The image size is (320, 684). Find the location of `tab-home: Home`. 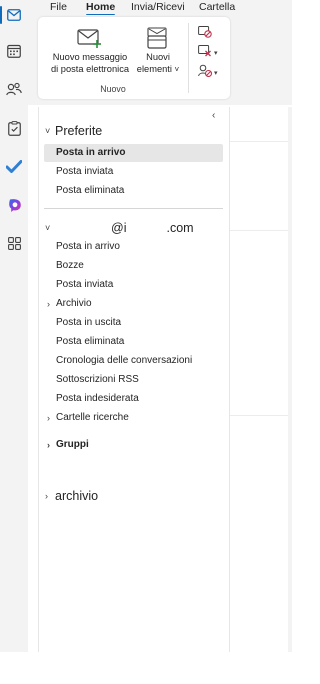

tab-home: Home is located at coordinates (101, 8).